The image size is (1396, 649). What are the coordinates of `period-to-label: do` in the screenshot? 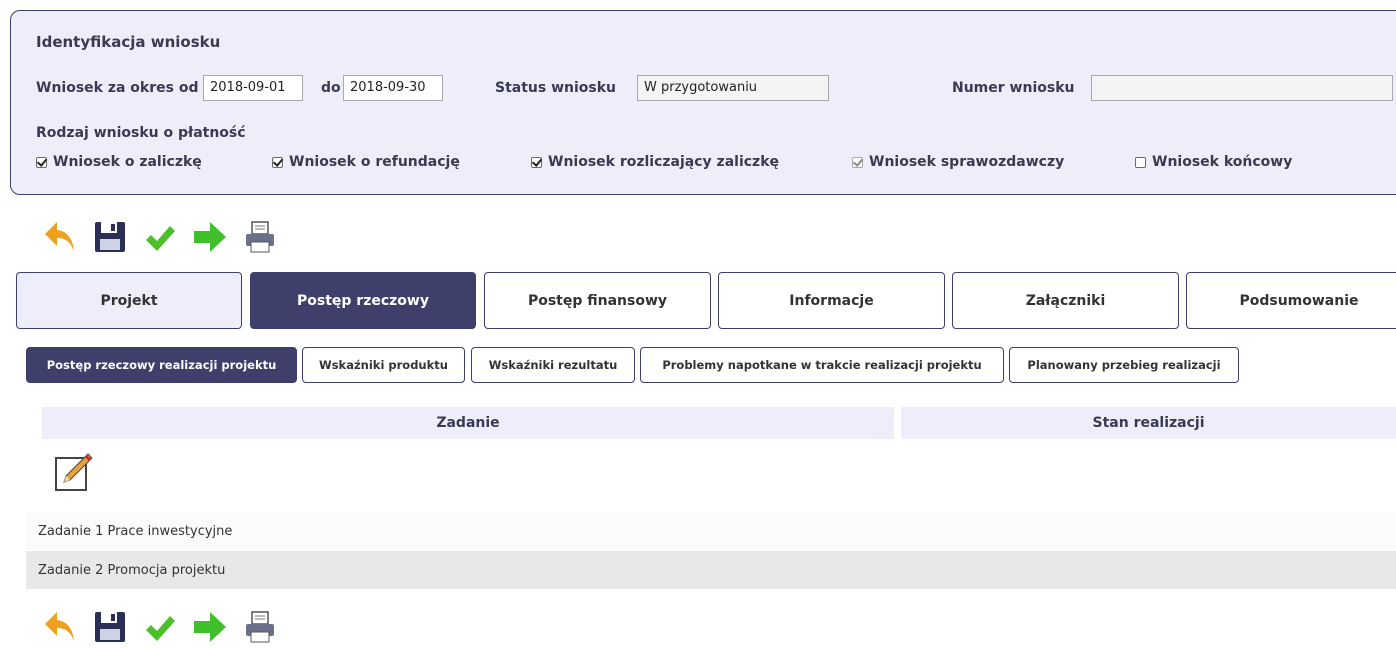 It's located at (331, 88).